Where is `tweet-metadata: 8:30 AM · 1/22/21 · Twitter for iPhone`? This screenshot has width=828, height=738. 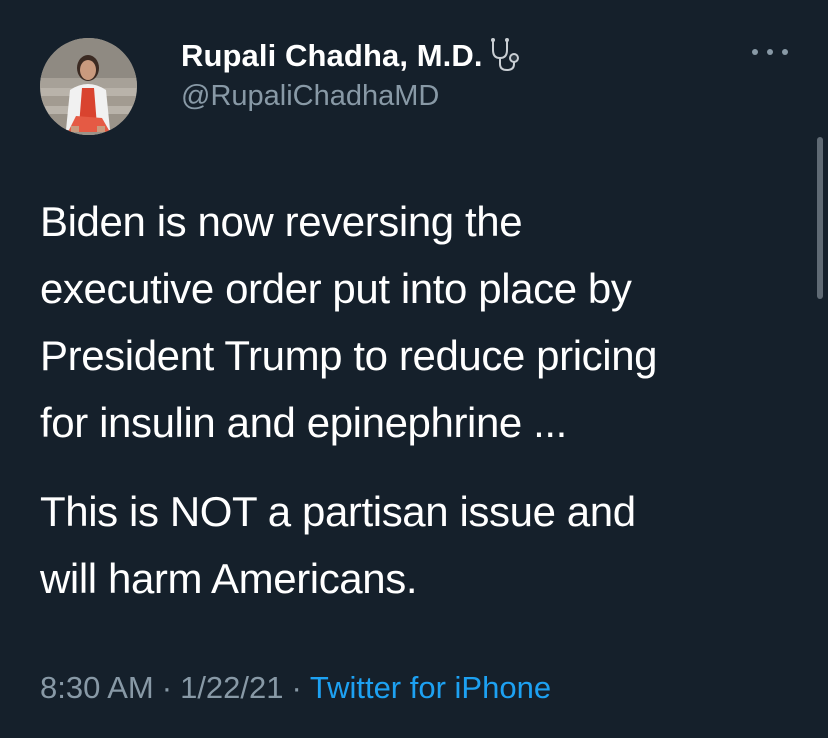 tweet-metadata: 8:30 AM · 1/22/21 · Twitter for iPhone is located at coordinates (295, 688).